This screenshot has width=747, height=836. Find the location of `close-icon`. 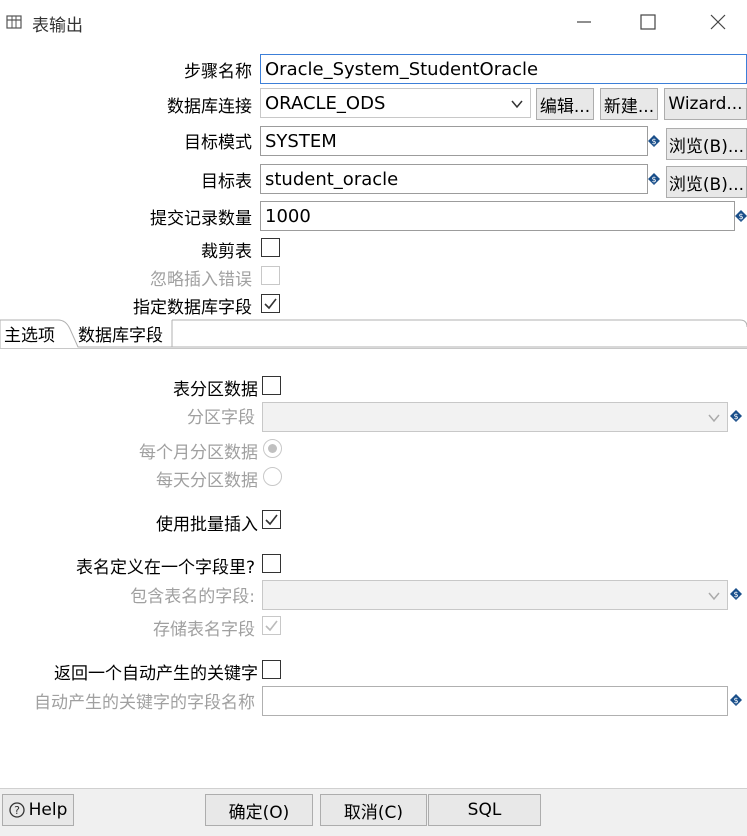

close-icon is located at coordinates (718, 22).